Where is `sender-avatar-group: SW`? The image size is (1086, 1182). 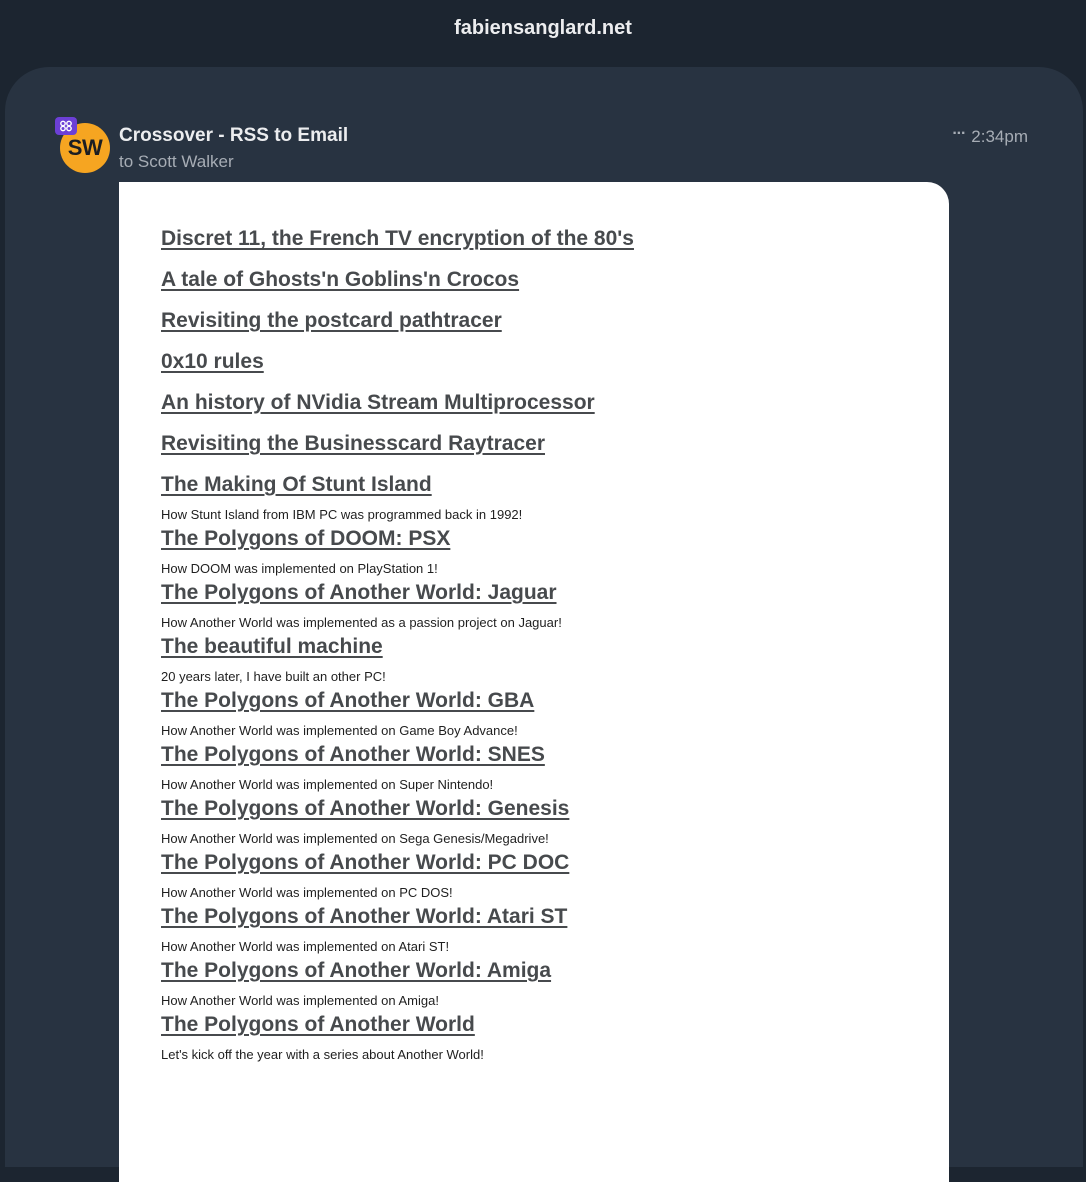 sender-avatar-group: SW is located at coordinates (83, 146).